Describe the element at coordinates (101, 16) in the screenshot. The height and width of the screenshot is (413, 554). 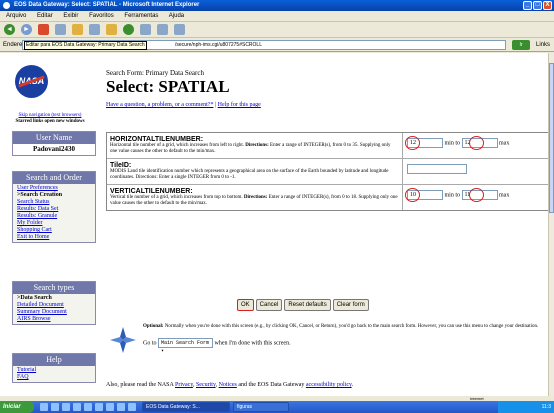
I see `menu-favorites: Favoritos` at that location.